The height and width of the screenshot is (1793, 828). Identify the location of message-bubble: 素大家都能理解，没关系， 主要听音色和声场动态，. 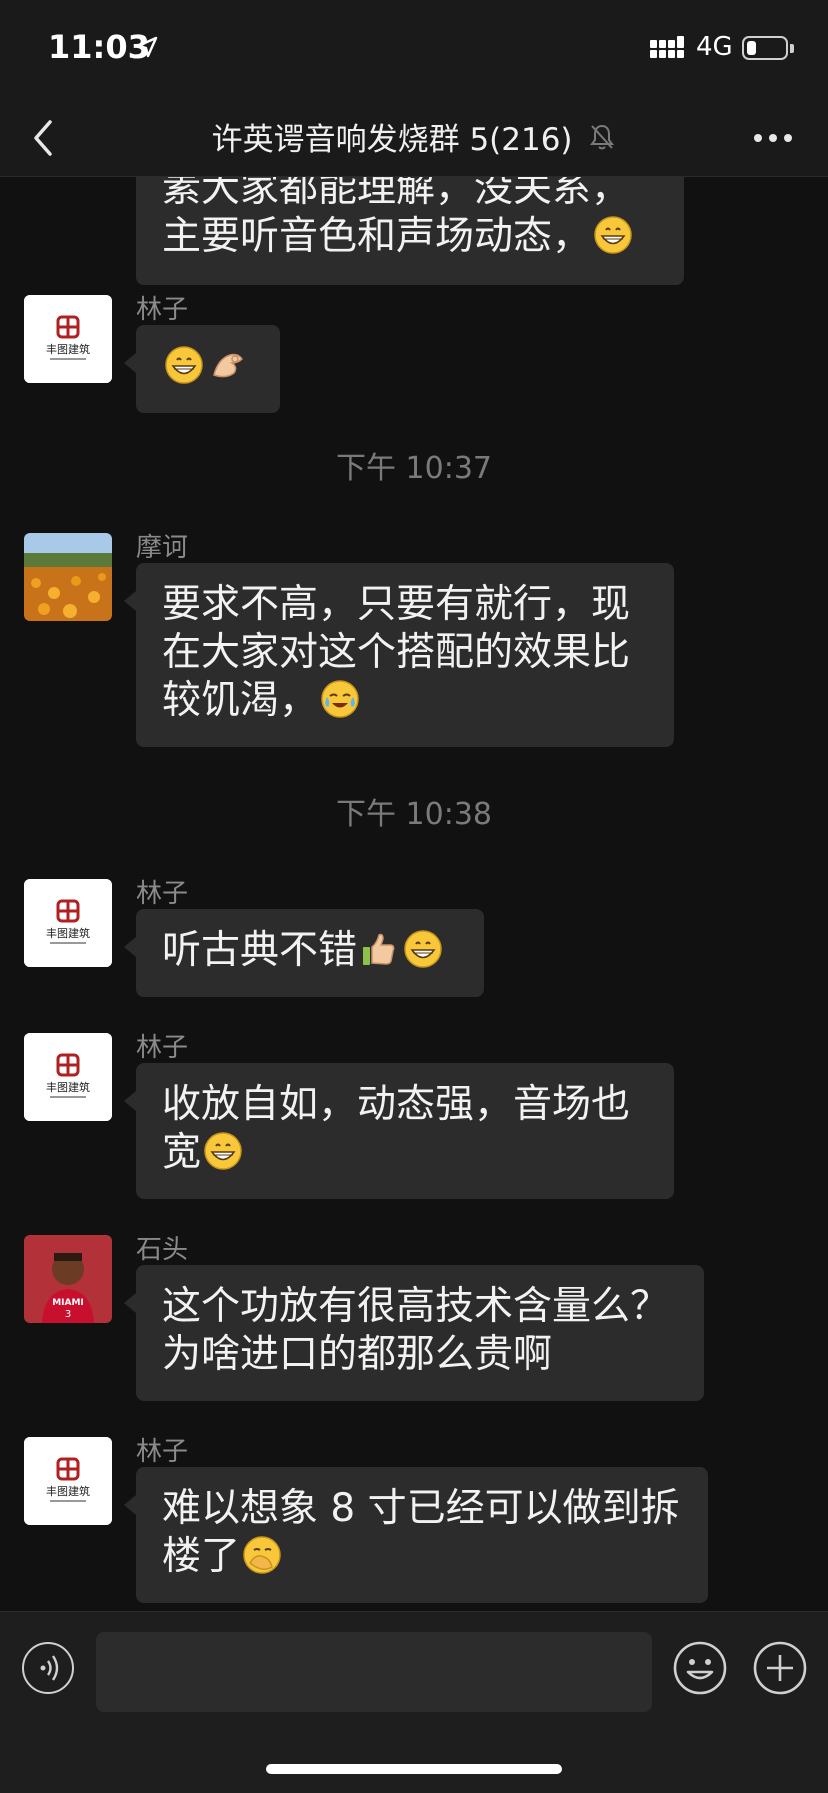
(410, 231).